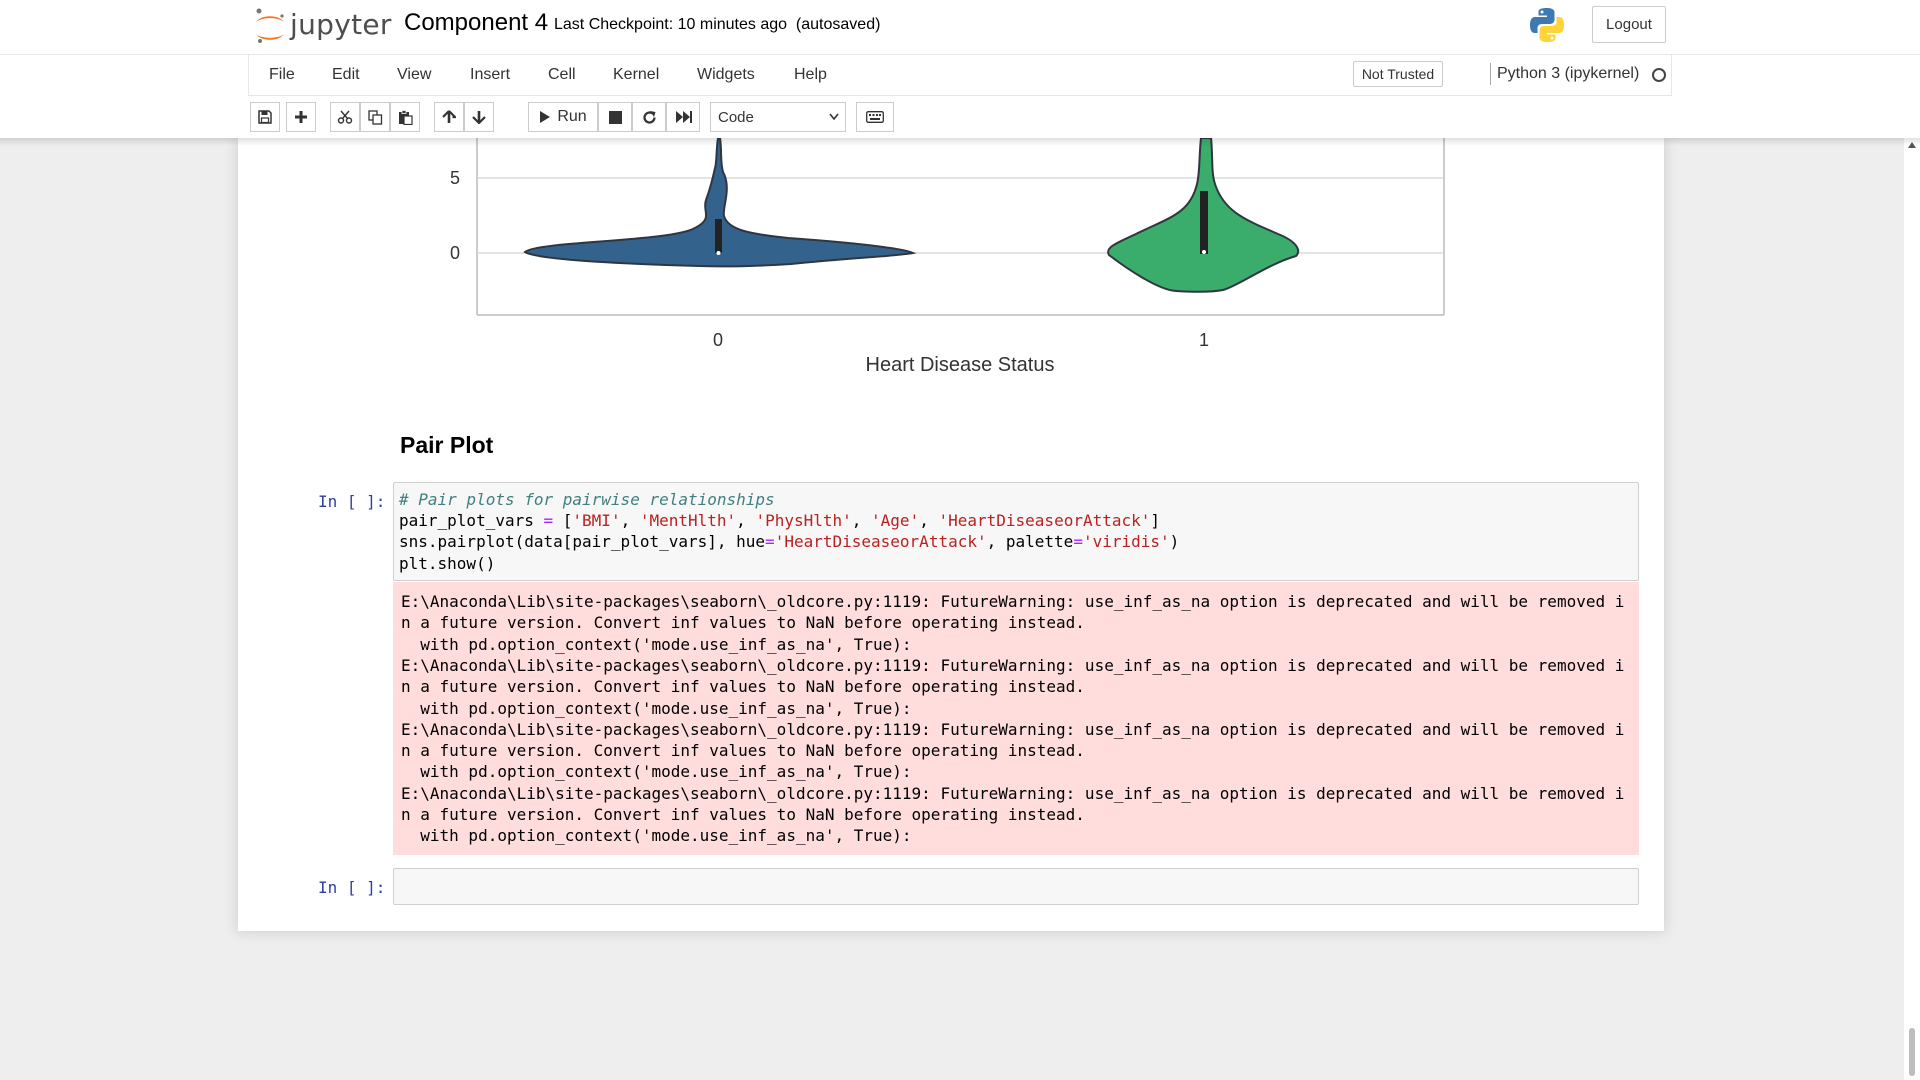 The height and width of the screenshot is (1080, 1920). What do you see at coordinates (1204, 222) in the screenshot?
I see `violin-1-box` at bounding box center [1204, 222].